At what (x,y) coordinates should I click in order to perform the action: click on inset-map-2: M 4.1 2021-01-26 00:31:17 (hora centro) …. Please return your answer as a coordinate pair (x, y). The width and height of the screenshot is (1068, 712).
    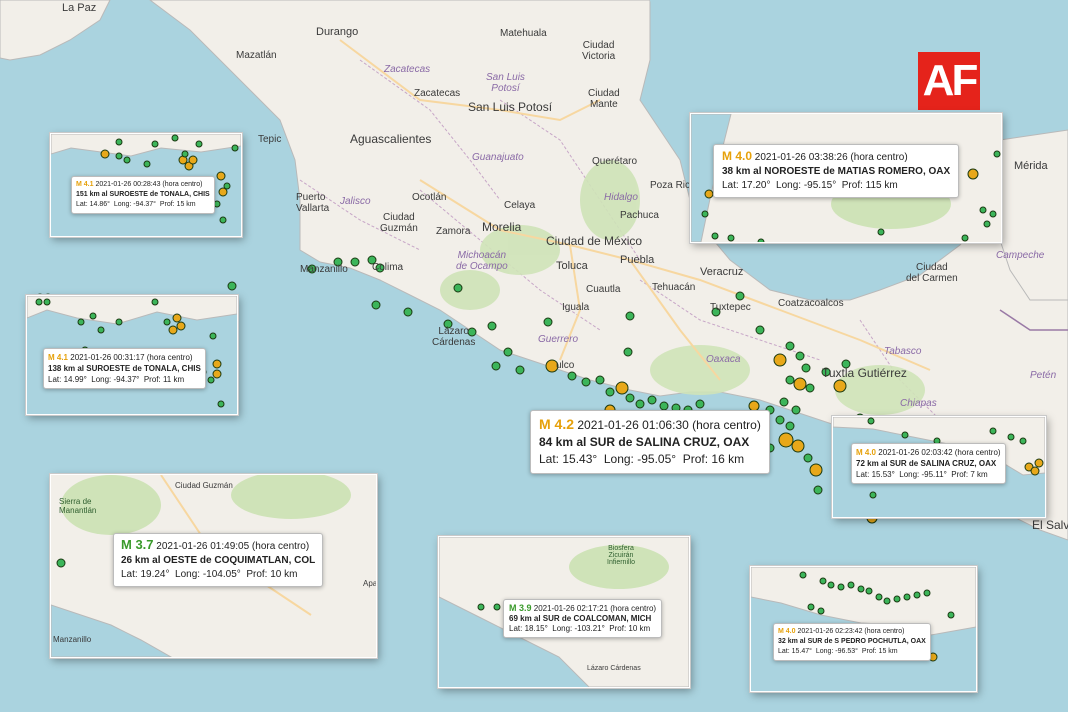
    Looking at the image, I should click on (132, 355).